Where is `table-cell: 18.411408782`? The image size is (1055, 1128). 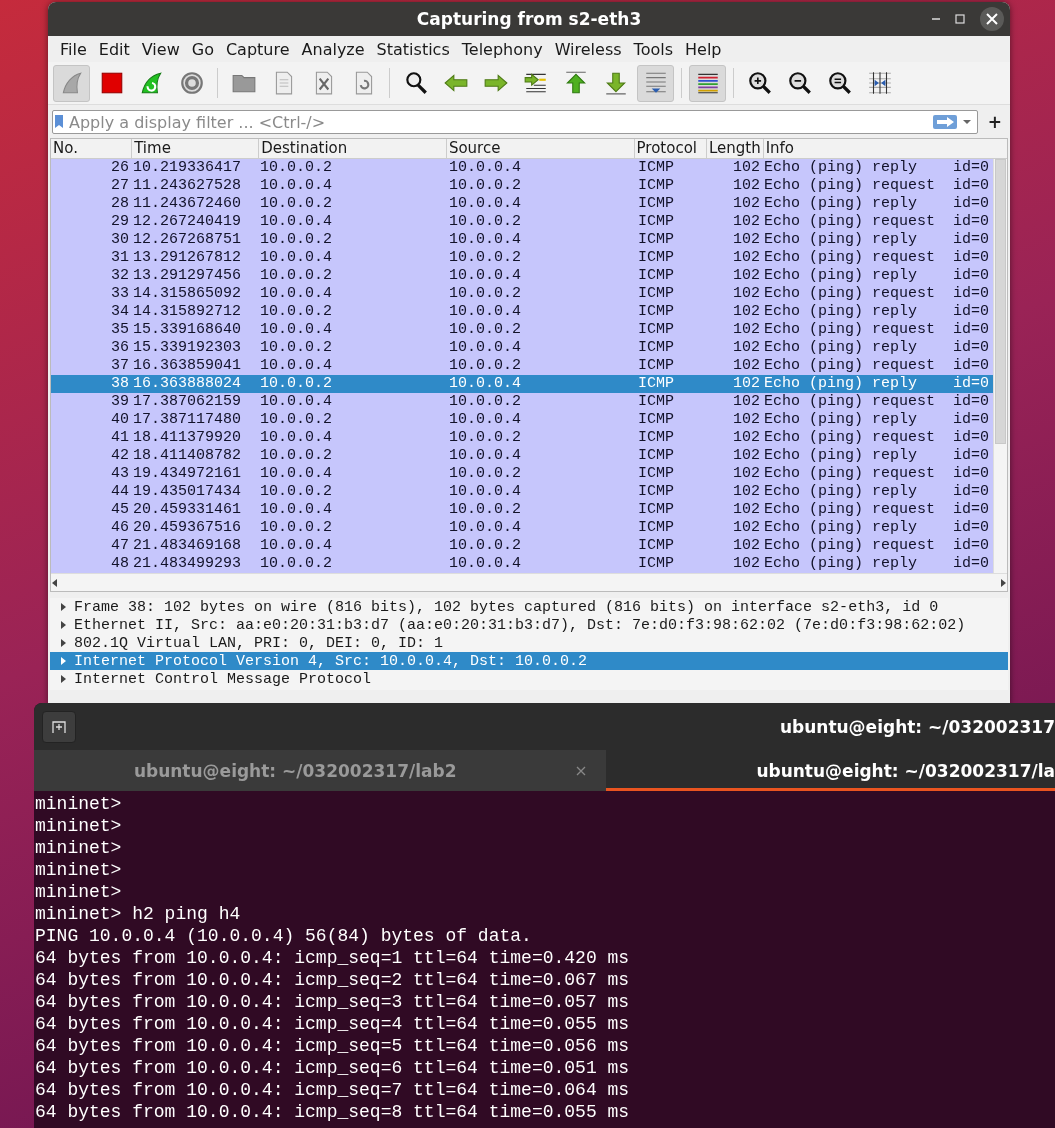 table-cell: 18.411408782 is located at coordinates (187, 455).